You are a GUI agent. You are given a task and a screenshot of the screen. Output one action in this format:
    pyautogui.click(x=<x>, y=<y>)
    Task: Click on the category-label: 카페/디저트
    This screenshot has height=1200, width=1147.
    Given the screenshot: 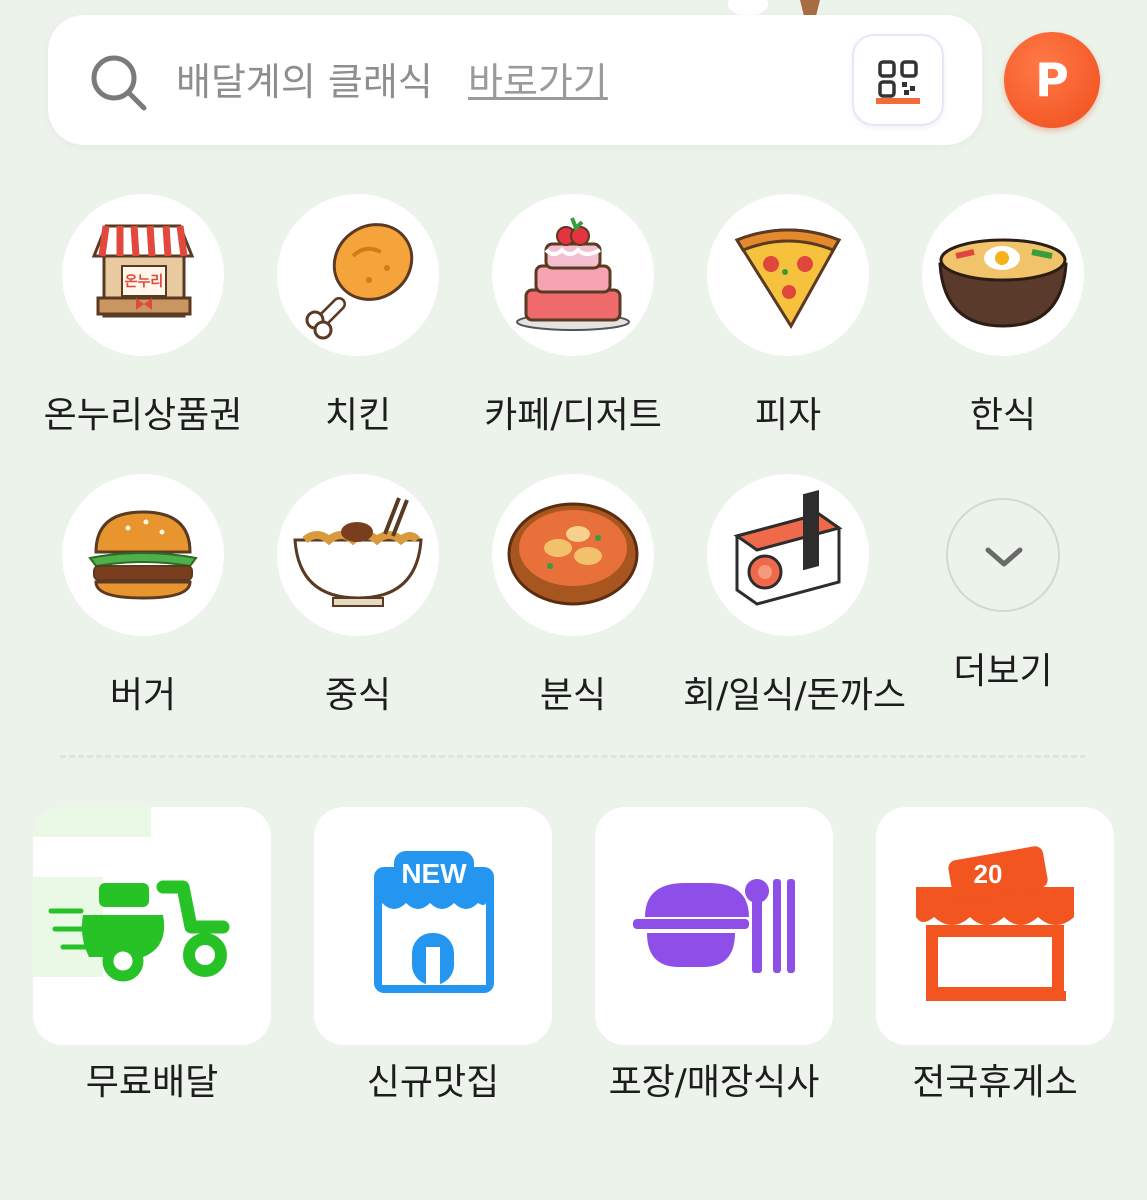 What is the action you would take?
    pyautogui.click(x=573, y=415)
    